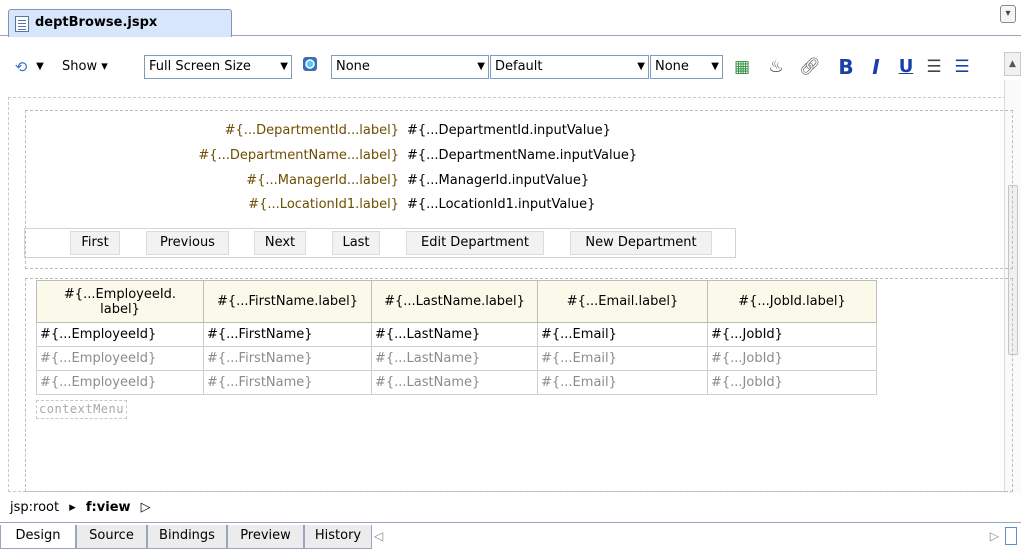  What do you see at coordinates (338, 537) in the screenshot?
I see `tab-history: History` at bounding box center [338, 537].